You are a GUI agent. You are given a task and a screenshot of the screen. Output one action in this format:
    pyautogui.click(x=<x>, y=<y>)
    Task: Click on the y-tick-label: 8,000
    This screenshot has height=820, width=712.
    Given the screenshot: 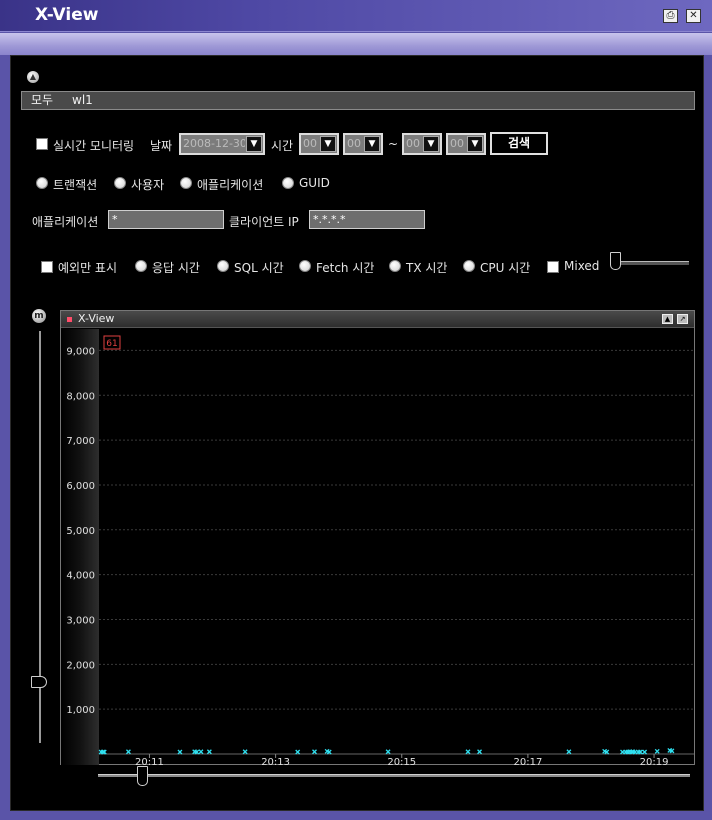 What is the action you would take?
    pyautogui.click(x=80, y=396)
    